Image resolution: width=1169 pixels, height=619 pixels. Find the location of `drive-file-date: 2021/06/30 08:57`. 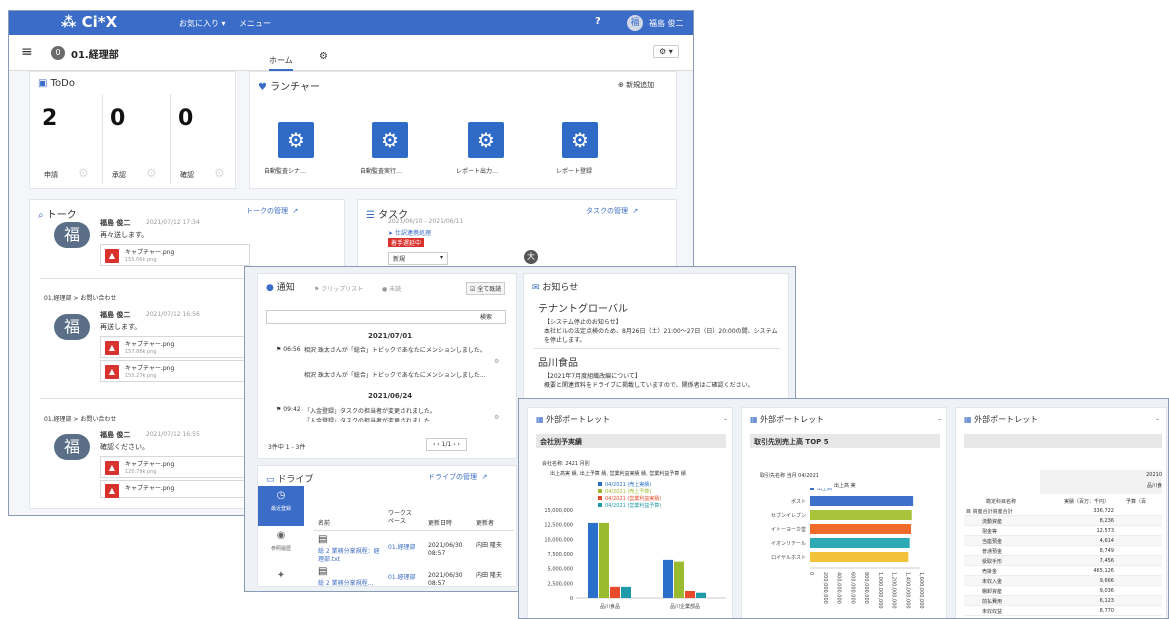

drive-file-date: 2021/06/30 08:57 is located at coordinates (445, 579).